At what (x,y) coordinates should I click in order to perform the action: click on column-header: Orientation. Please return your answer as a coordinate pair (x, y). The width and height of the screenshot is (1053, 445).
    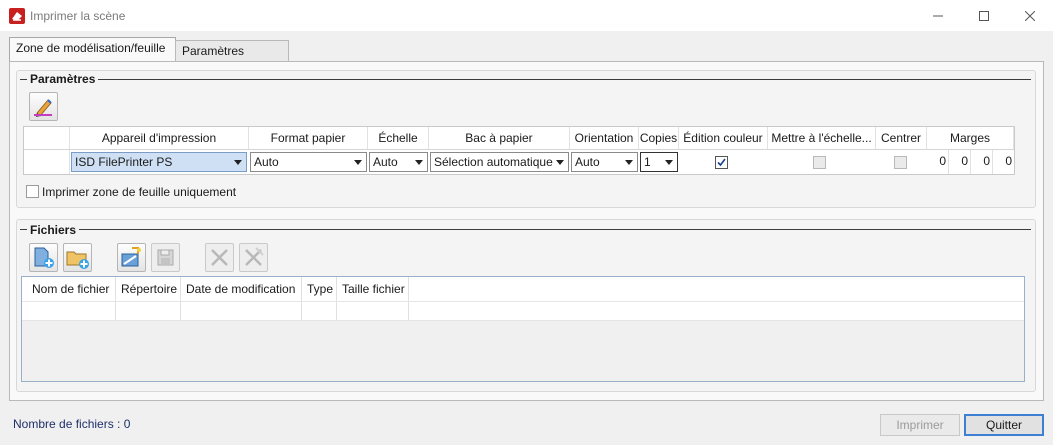
    Looking at the image, I should click on (604, 138).